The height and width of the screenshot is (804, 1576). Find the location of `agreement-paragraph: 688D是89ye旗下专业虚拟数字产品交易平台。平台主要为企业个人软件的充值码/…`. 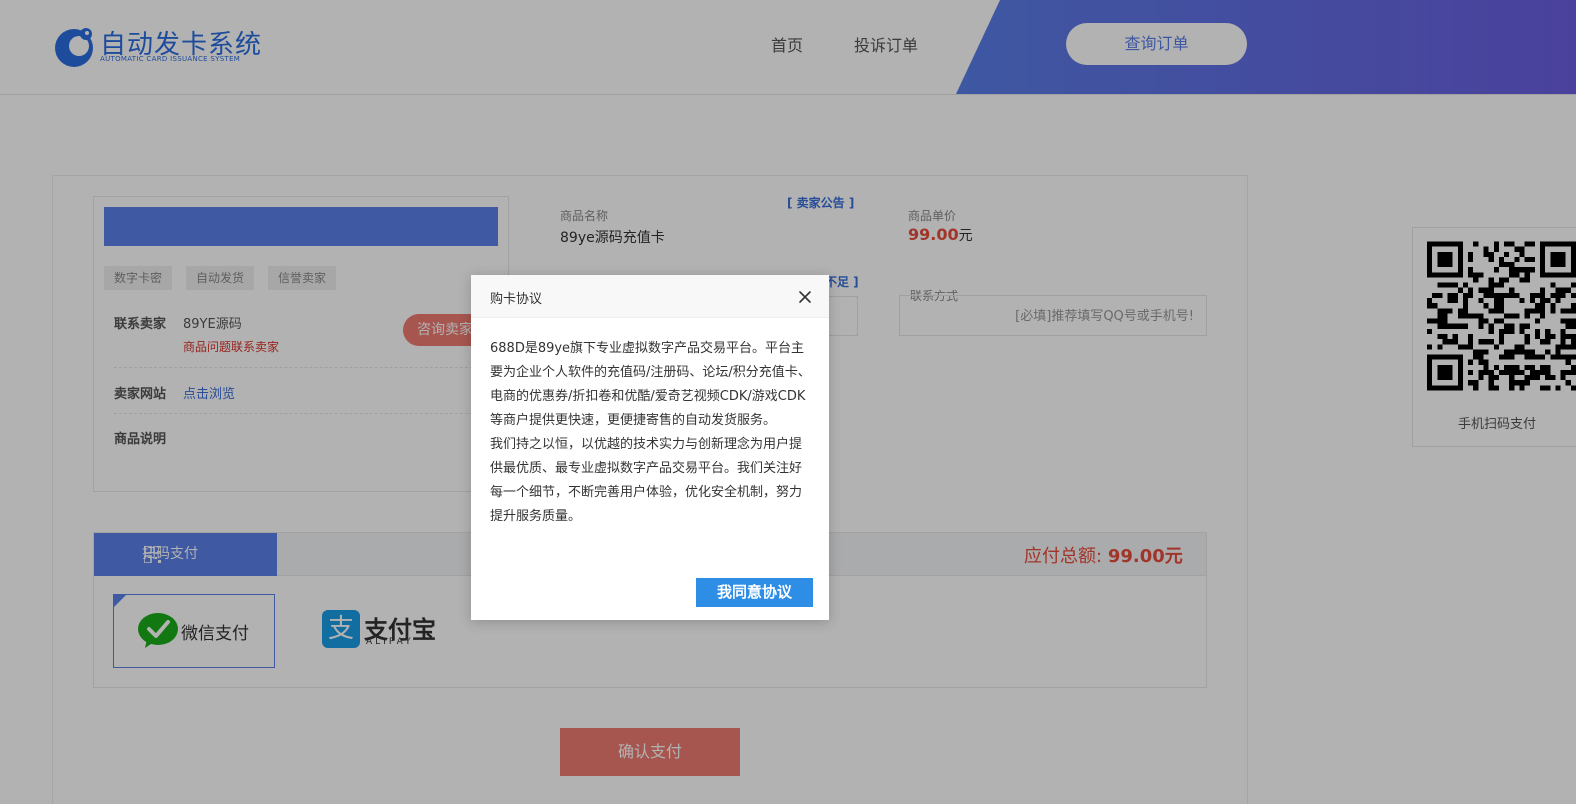

agreement-paragraph: 688D是89ye旗下专业虚拟数字产品交易平台。平台主要为企业个人软件的充值码/… is located at coordinates (650, 384).